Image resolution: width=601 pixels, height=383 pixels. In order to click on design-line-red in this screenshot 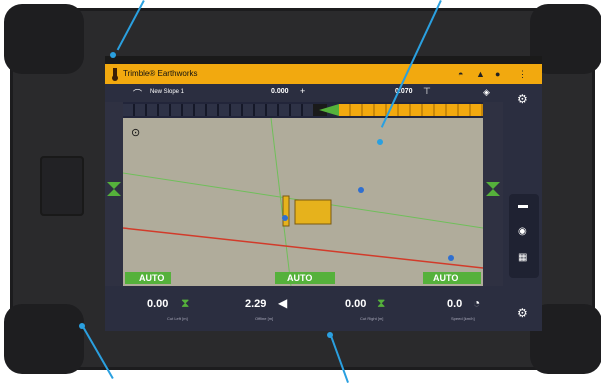, I will do `click(303, 248)`.